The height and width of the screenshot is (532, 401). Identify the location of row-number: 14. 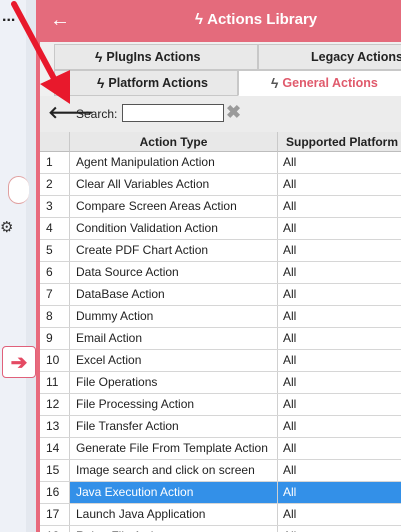
(55, 448).